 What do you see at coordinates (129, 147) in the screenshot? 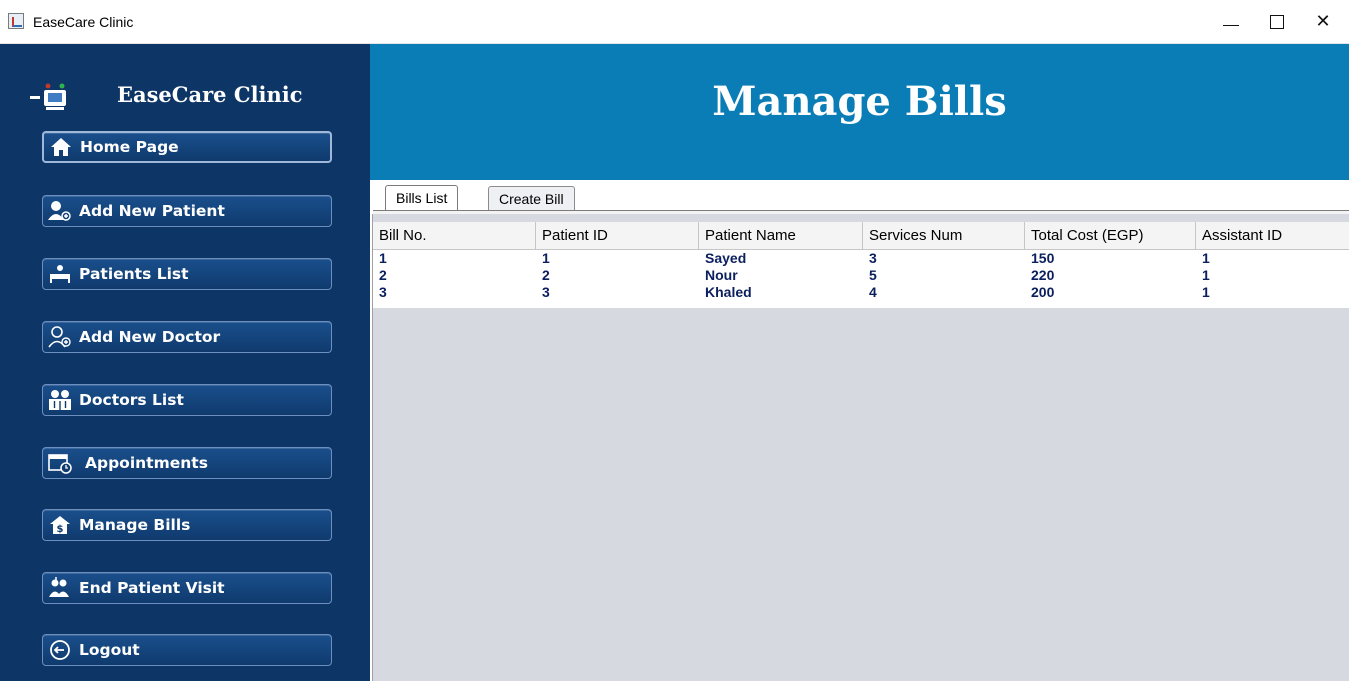
I see `sidebar-item-label: Home Page` at bounding box center [129, 147].